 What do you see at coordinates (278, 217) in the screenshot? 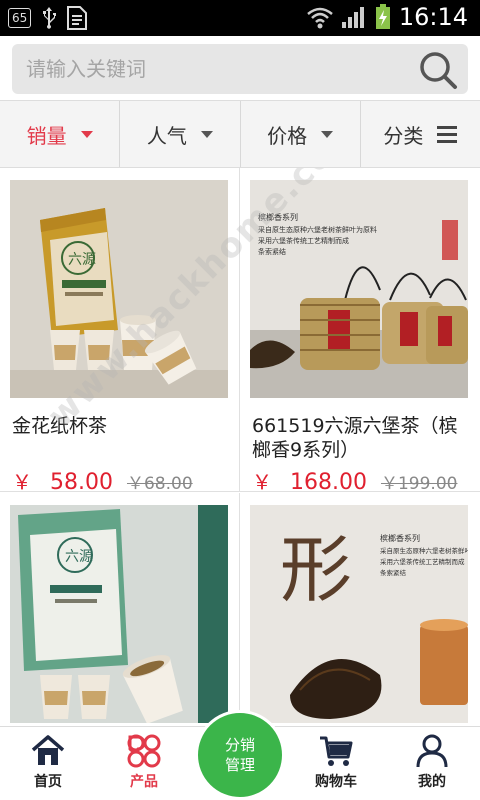
I see `image-series-text: 槟榔香系列` at bounding box center [278, 217].